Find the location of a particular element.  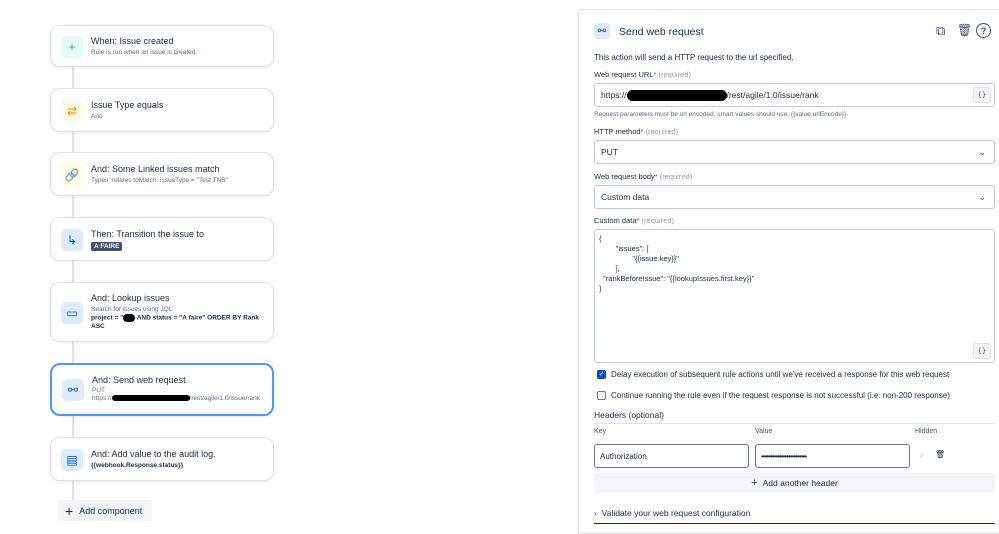

header-value-input: ••••••••••••••••••••••••• is located at coordinates (832, 456).